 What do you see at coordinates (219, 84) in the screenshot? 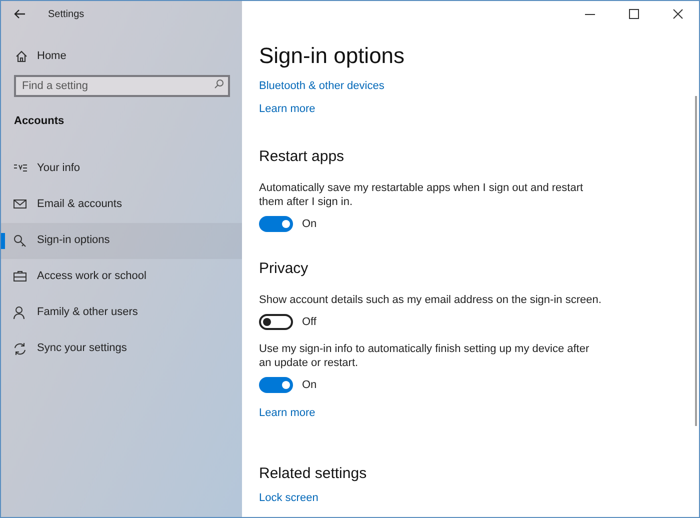
I see `search-icon` at bounding box center [219, 84].